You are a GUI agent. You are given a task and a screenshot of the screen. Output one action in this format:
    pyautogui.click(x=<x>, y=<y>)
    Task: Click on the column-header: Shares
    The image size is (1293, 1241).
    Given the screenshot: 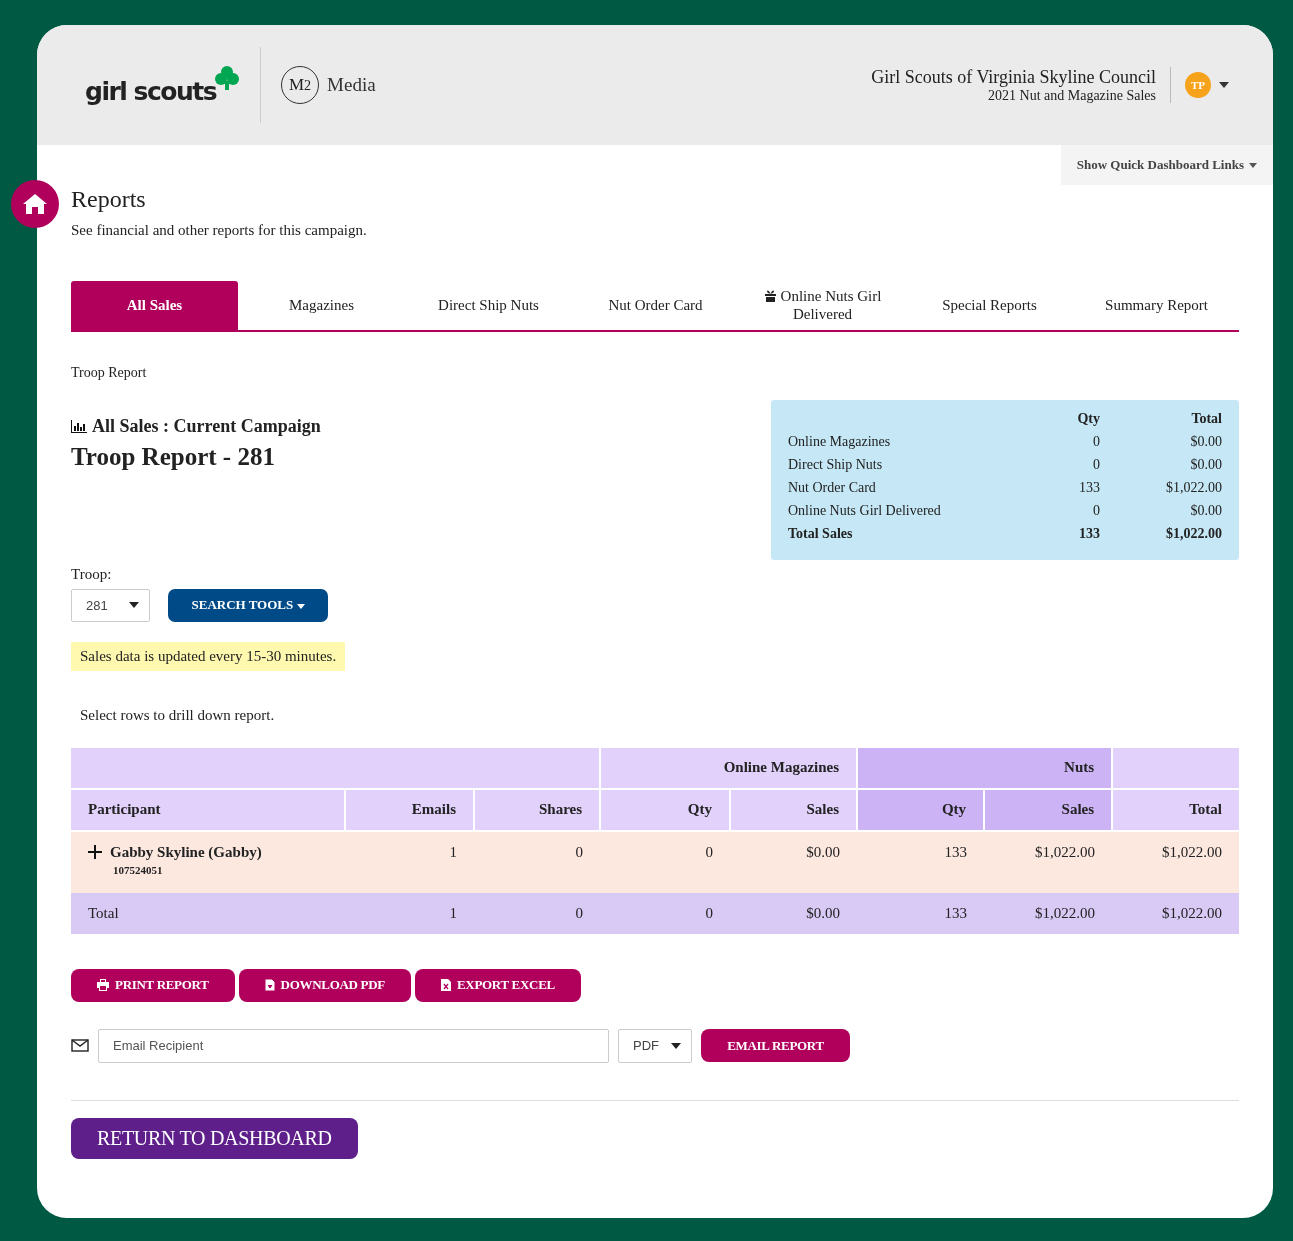 What is the action you would take?
    pyautogui.click(x=537, y=809)
    